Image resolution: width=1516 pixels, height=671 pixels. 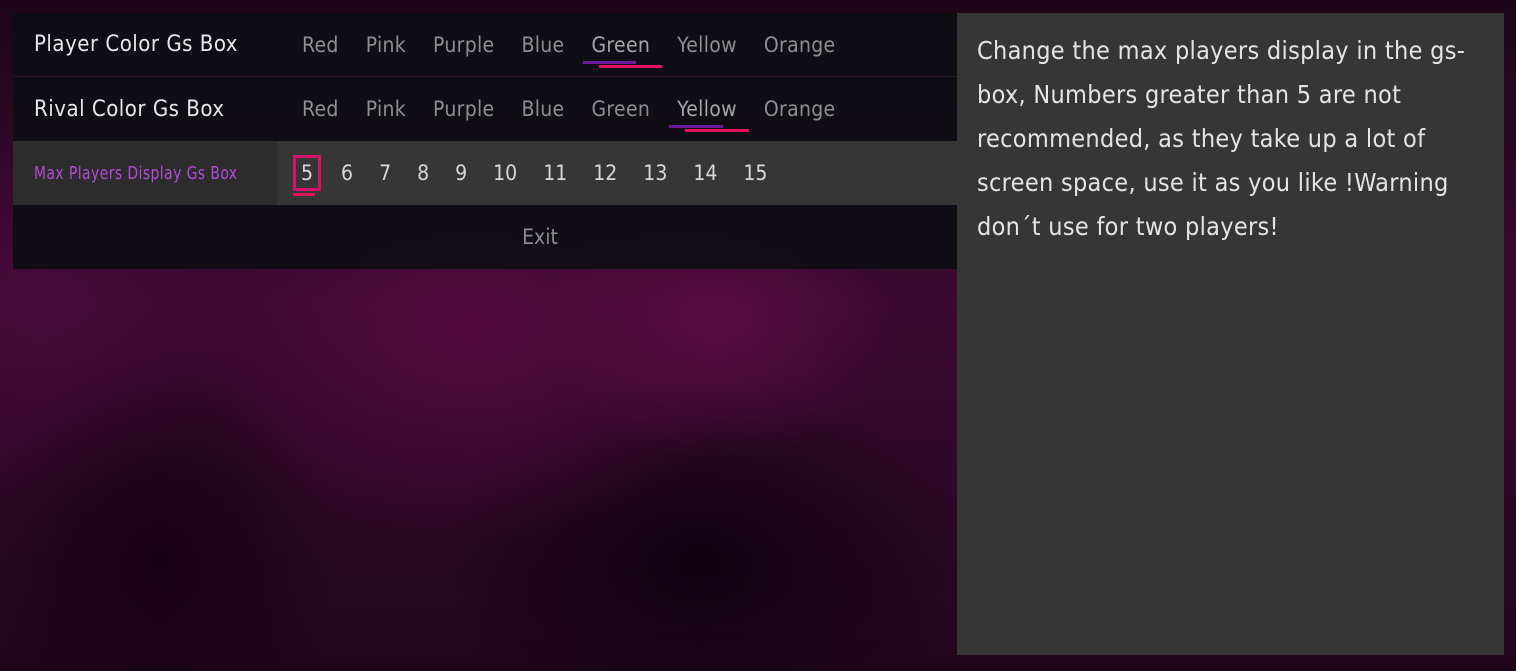 What do you see at coordinates (423, 173) in the screenshot?
I see `max-players-option-8: 8` at bounding box center [423, 173].